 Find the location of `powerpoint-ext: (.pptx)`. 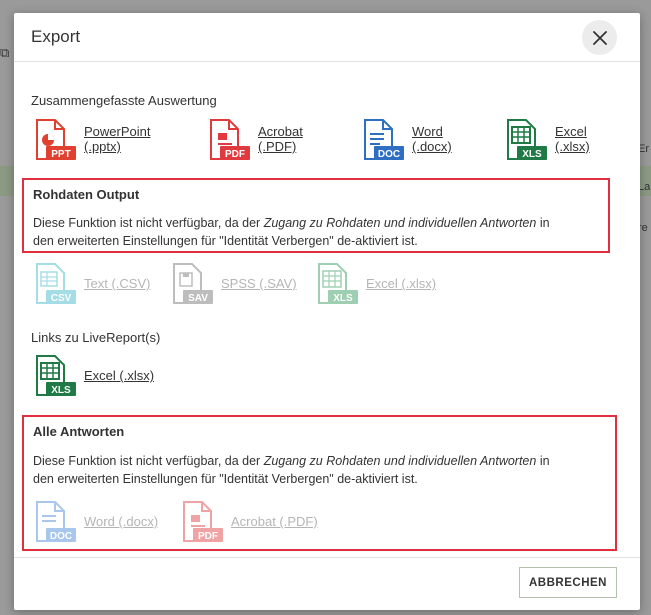

powerpoint-ext: (.pptx) is located at coordinates (117, 146).